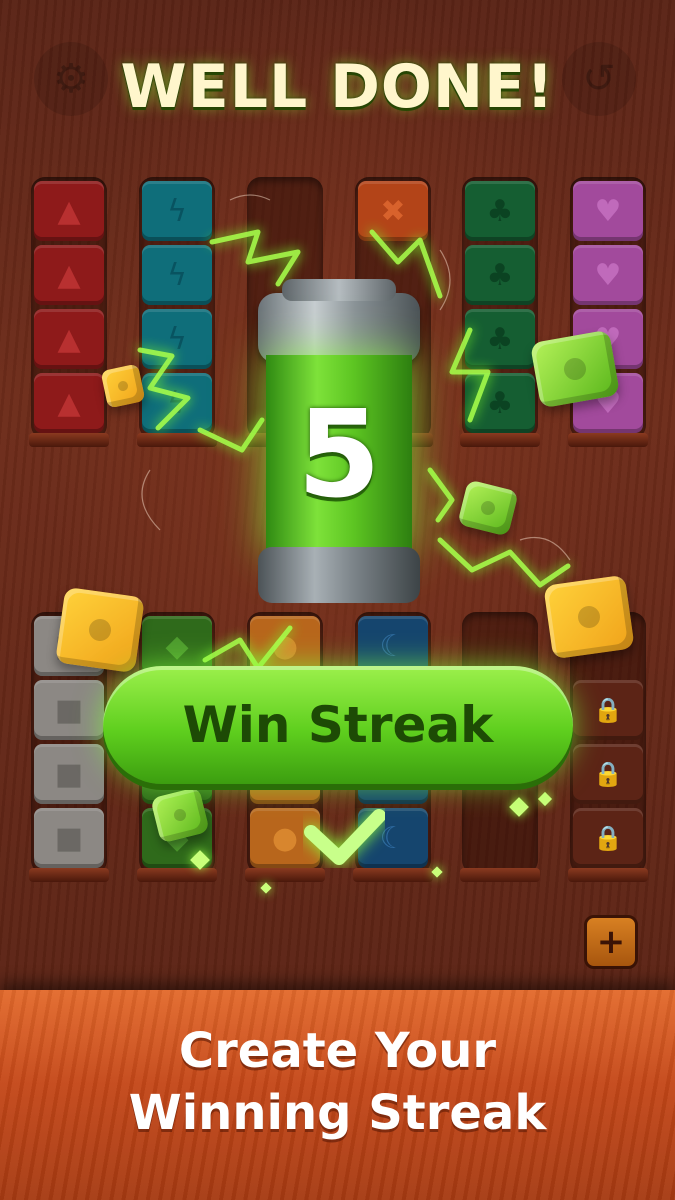  Describe the element at coordinates (339, 321) in the screenshot. I see `battery-top-cap` at that location.